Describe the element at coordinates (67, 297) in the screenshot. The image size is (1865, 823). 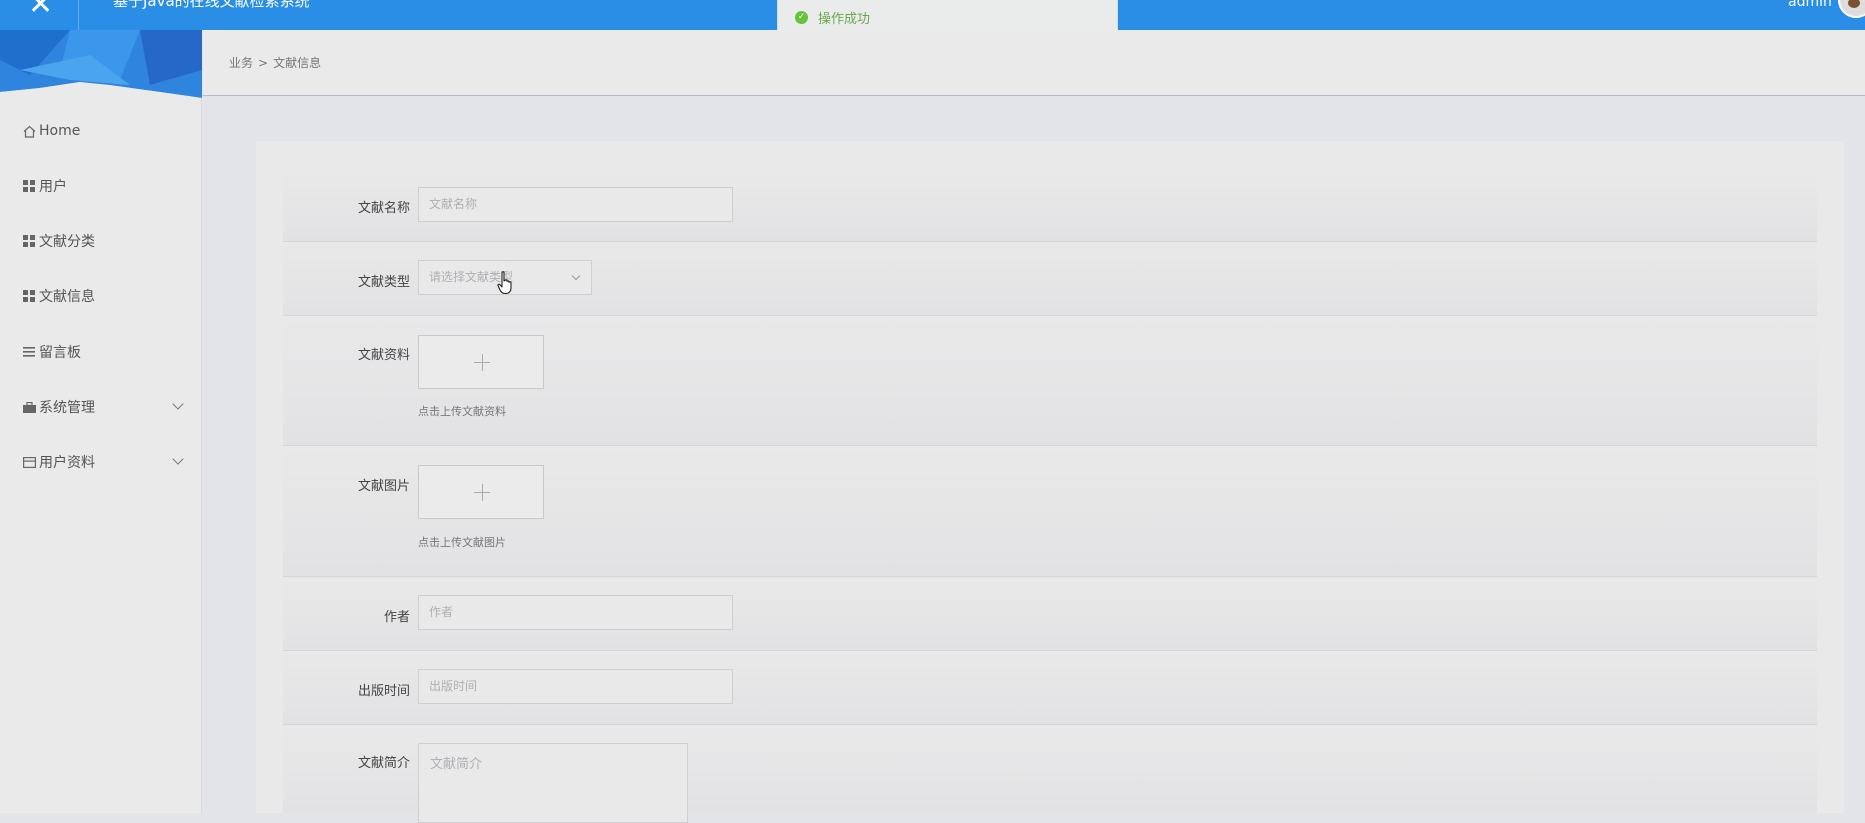
I see `sidebar-item-label: 文献信息` at that location.